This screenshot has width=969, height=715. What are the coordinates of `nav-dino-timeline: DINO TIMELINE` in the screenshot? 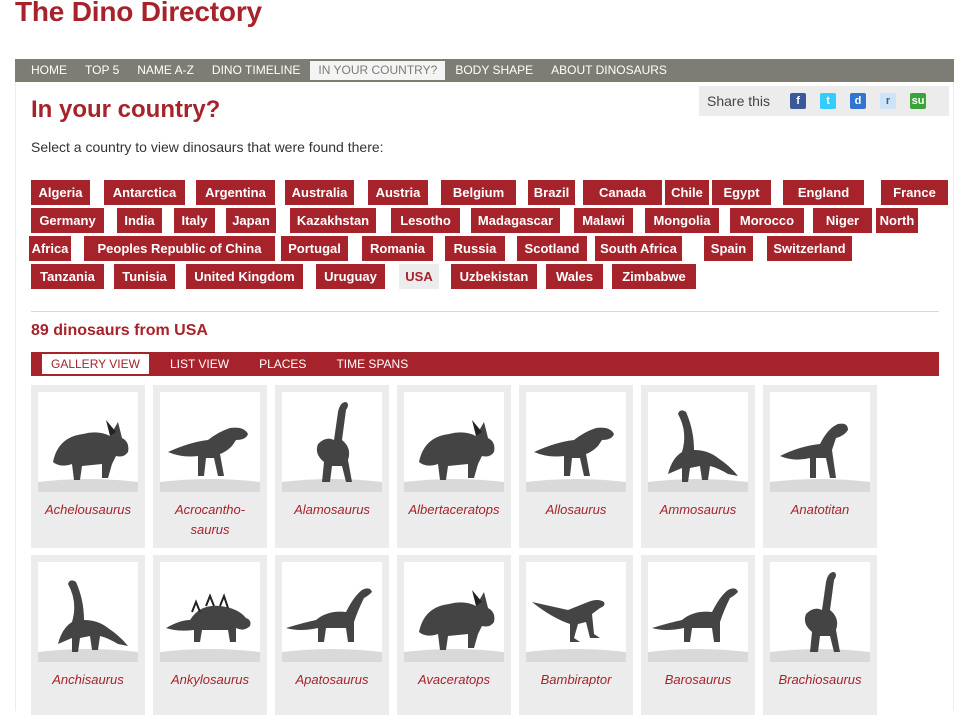 It's located at (256, 70).